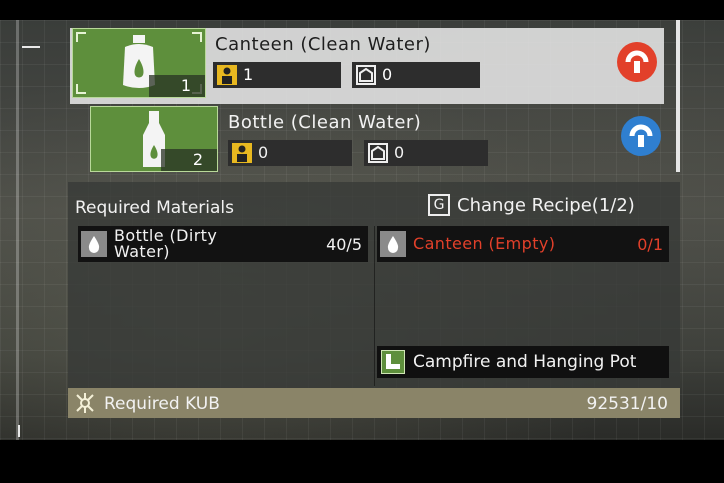  I want to click on stat-person: 0, so click(290, 153).